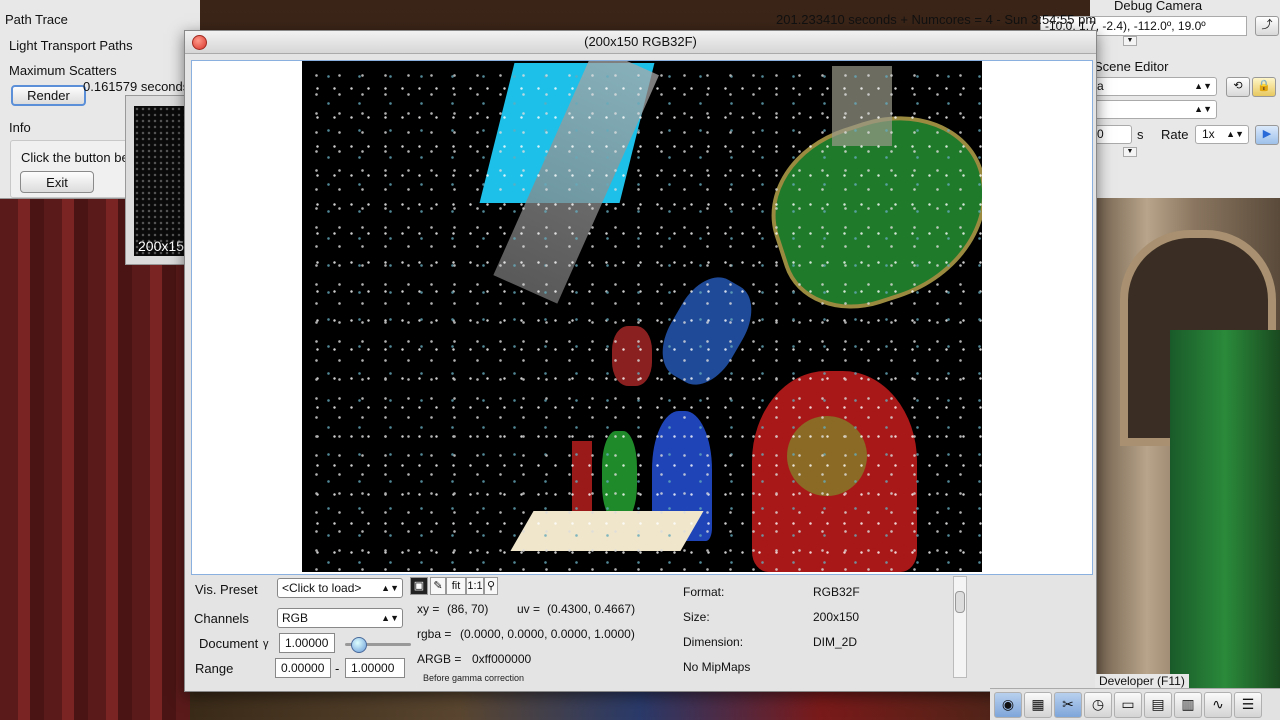 Image resolution: width=1280 pixels, height=720 pixels. I want to click on vis-preset-label: Vis. Preset, so click(226, 589).